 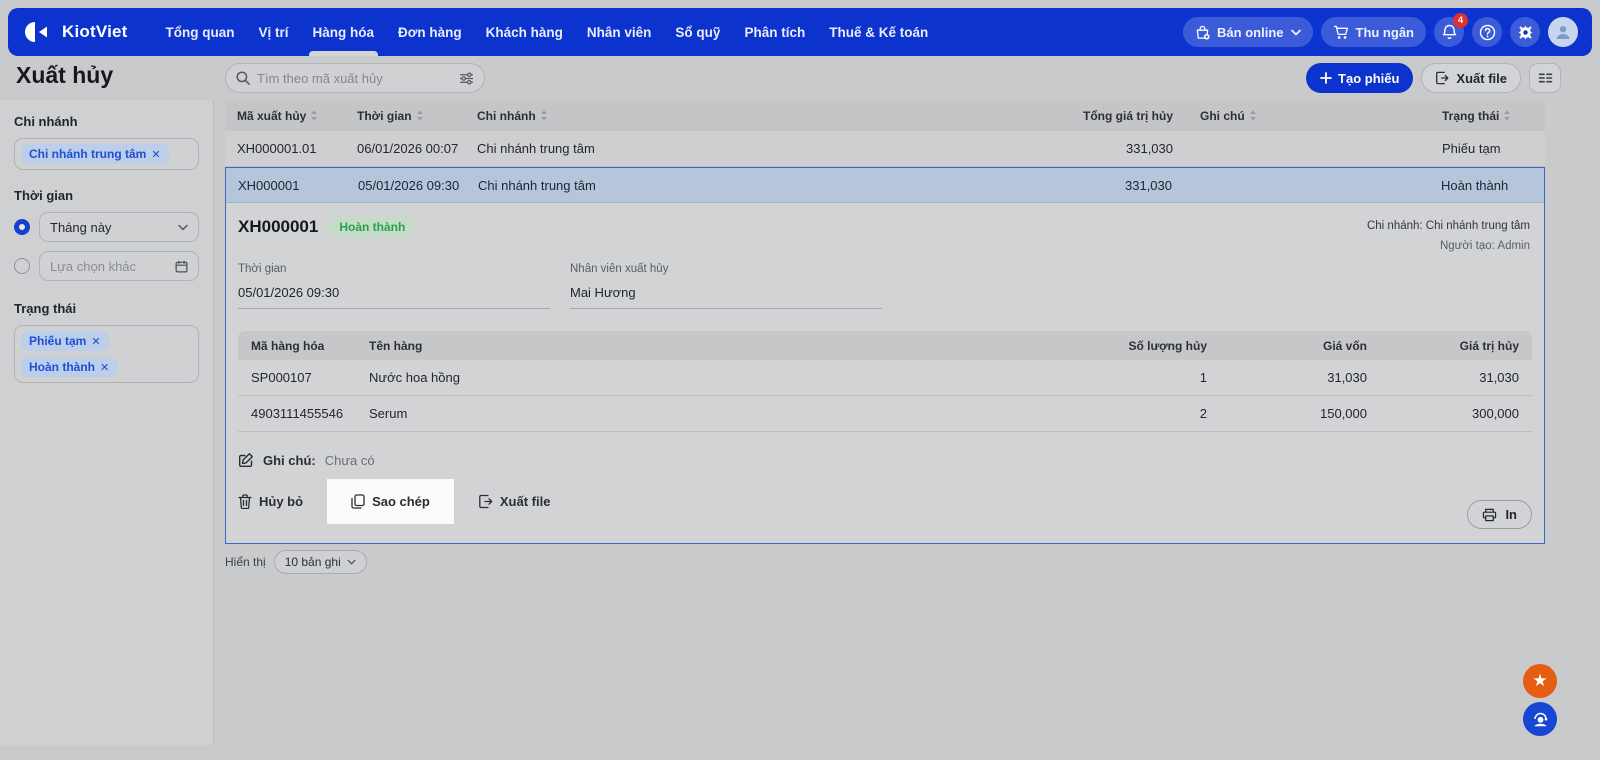 What do you see at coordinates (349, 460) in the screenshot?
I see `note-value: Chưa có` at bounding box center [349, 460].